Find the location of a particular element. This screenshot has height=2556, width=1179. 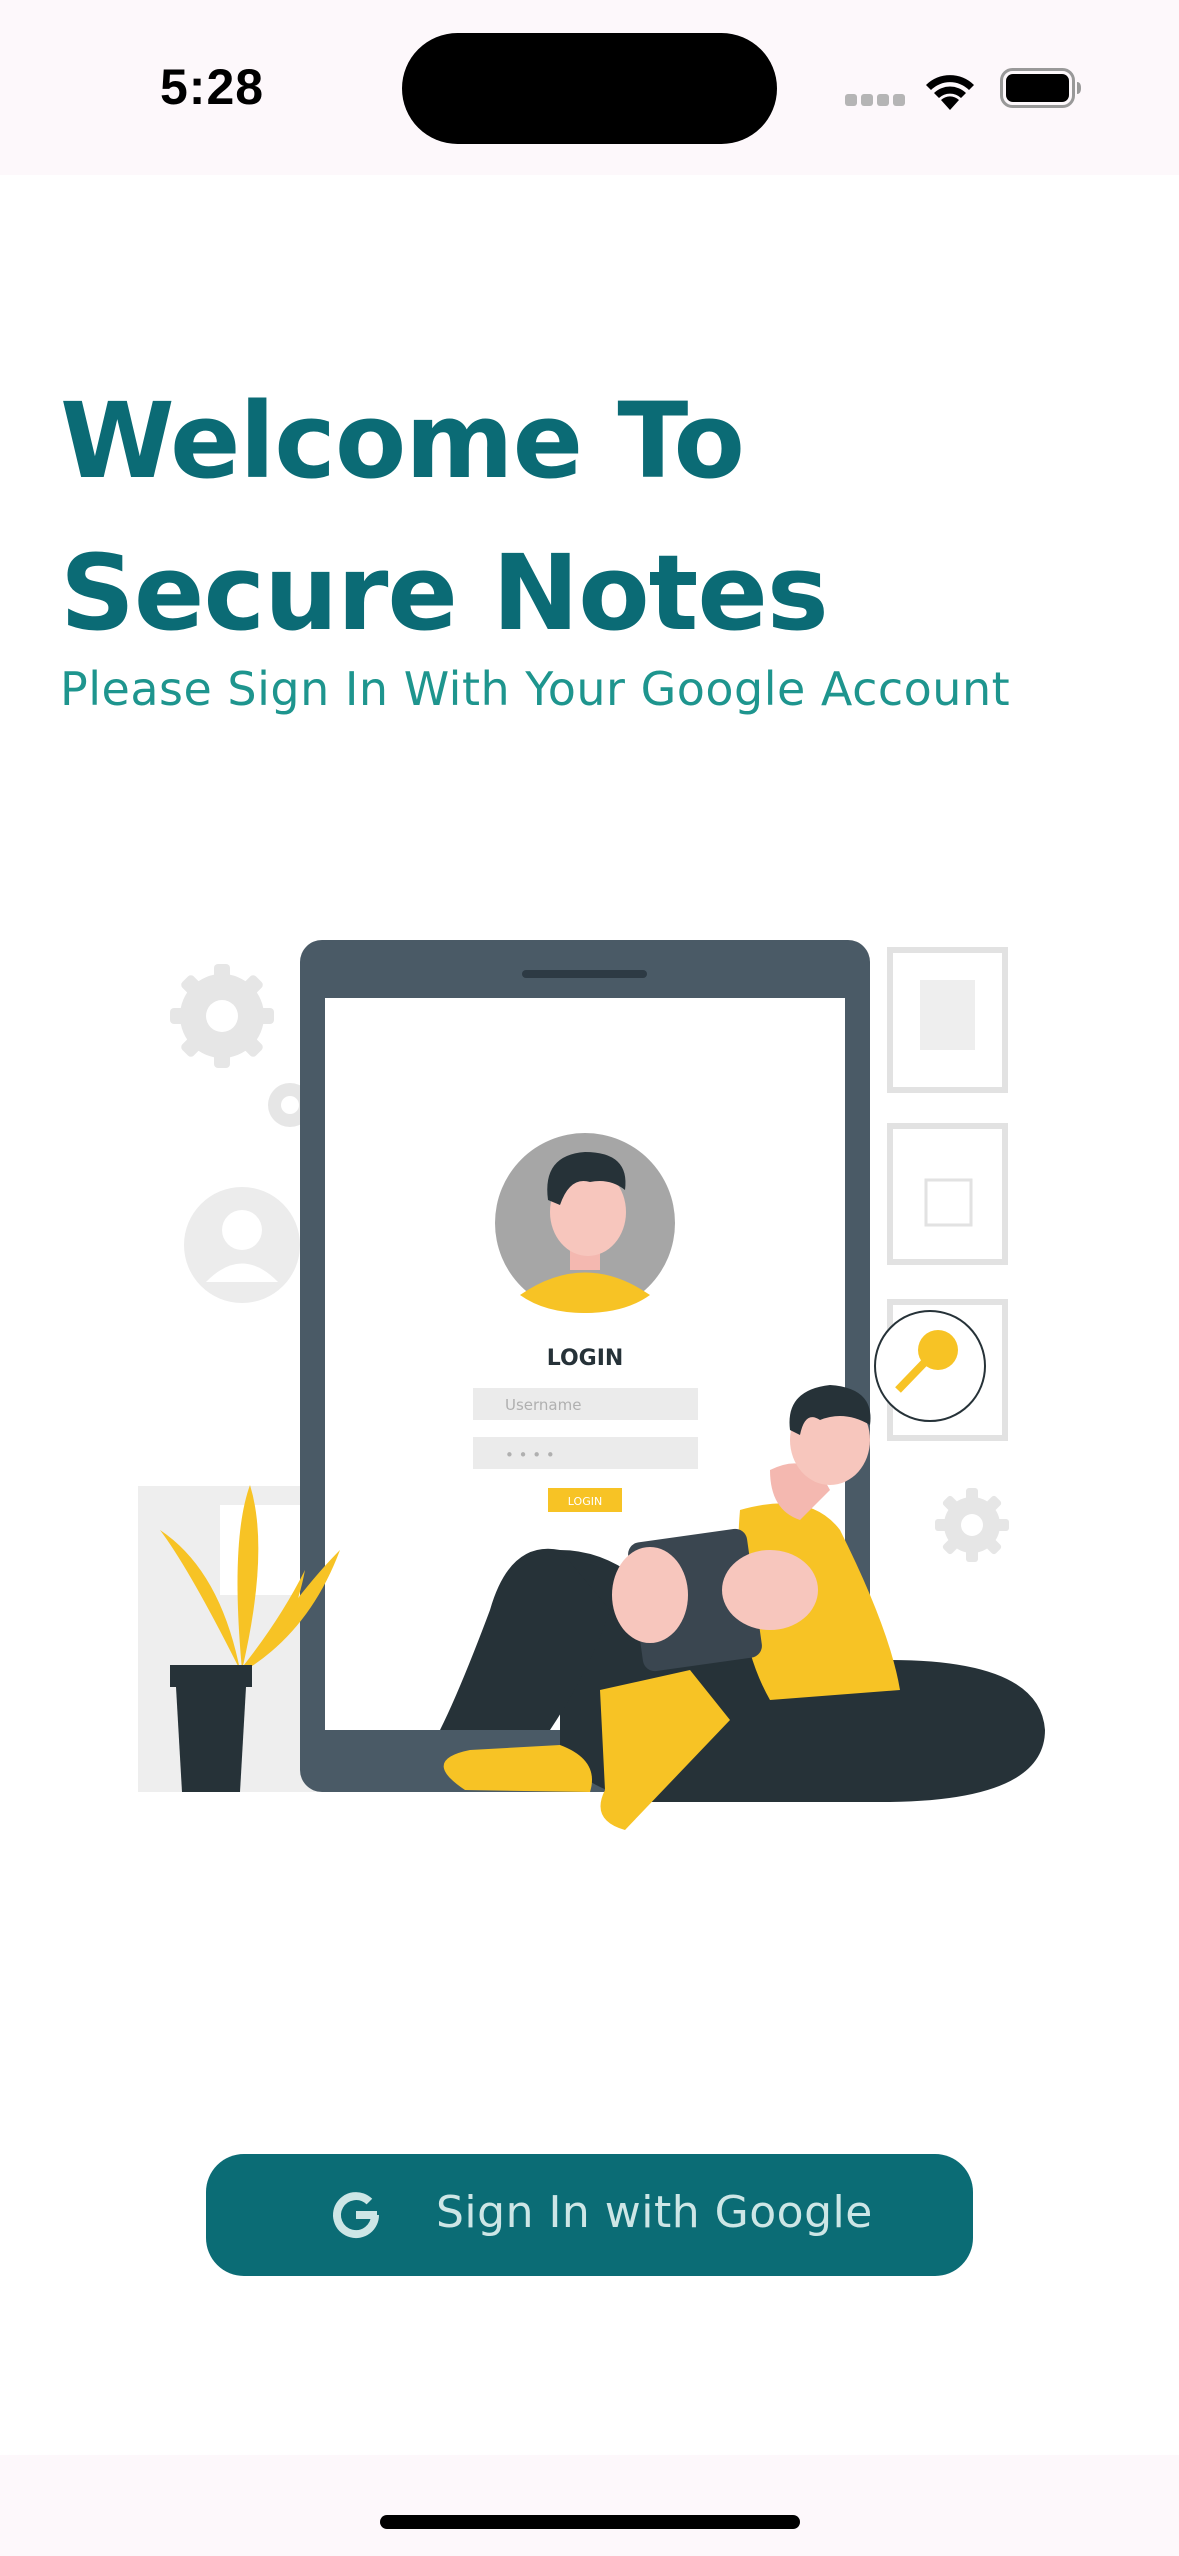

illustration-username-placeholder: Username is located at coordinates (543, 1405).